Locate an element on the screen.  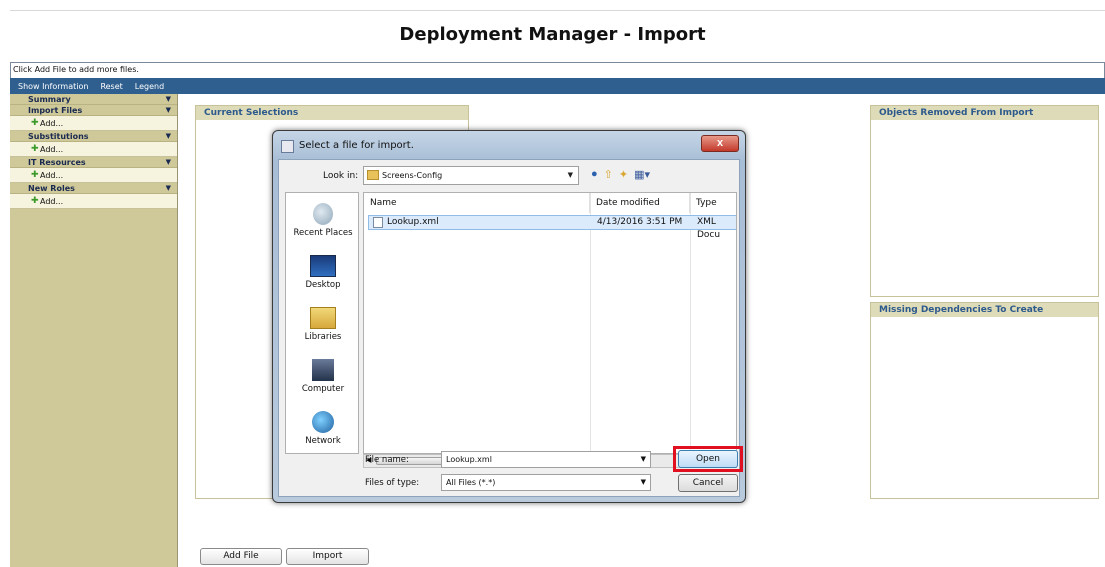
column-header-name: Name is located at coordinates (477, 203).